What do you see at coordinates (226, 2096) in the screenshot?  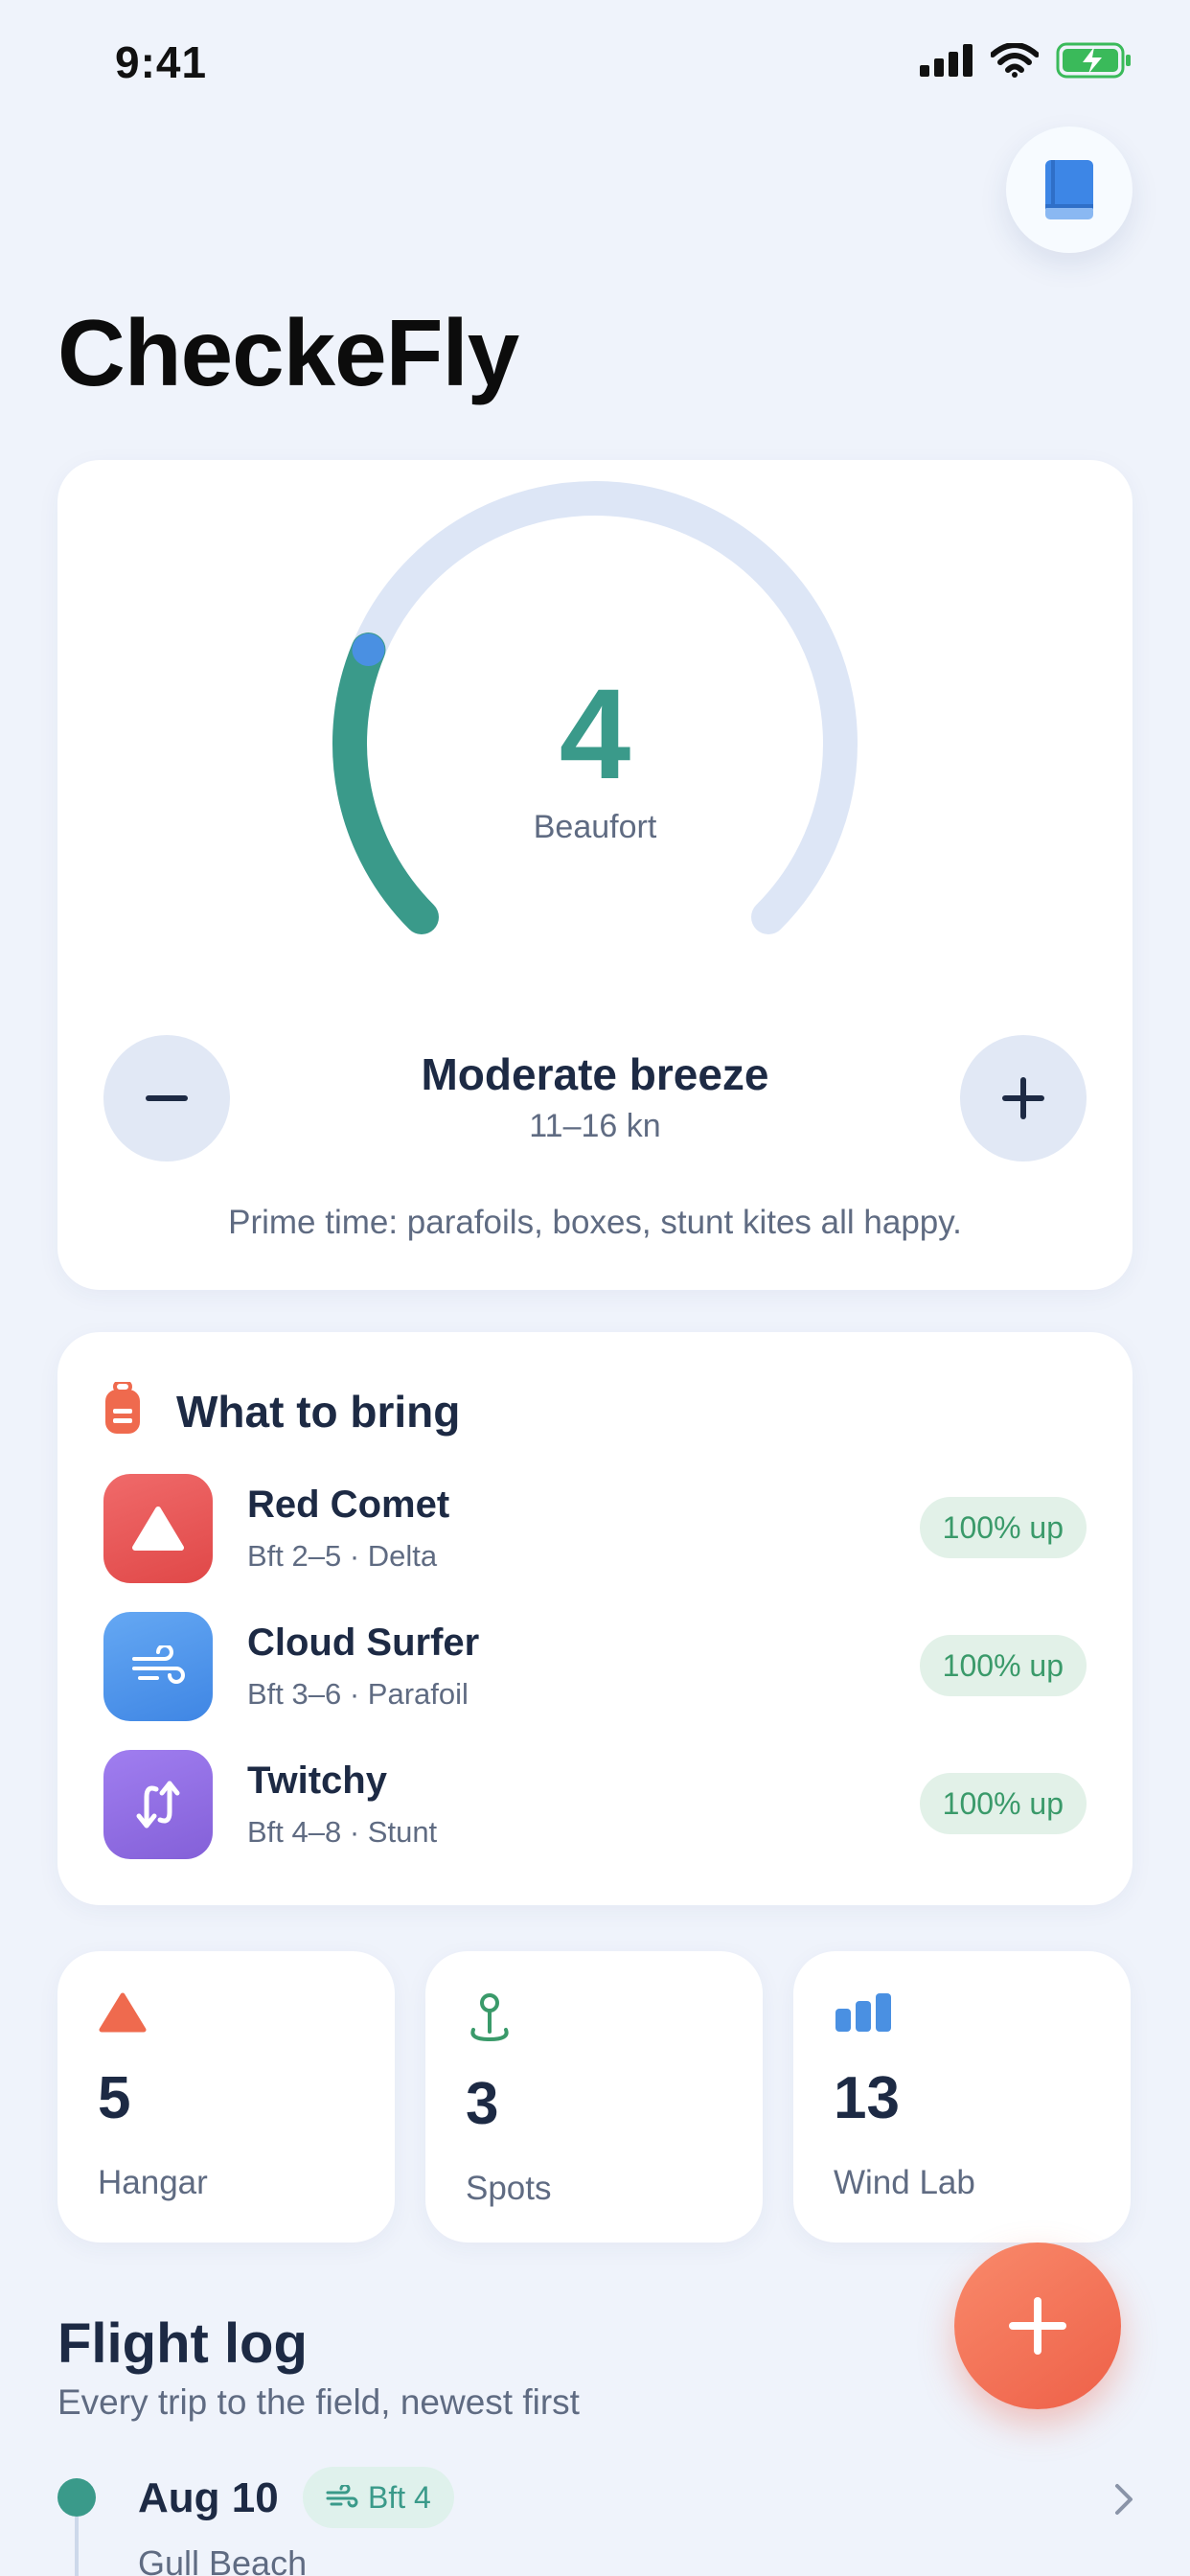 I see `stat-card-hangar: 5 Hangar` at bounding box center [226, 2096].